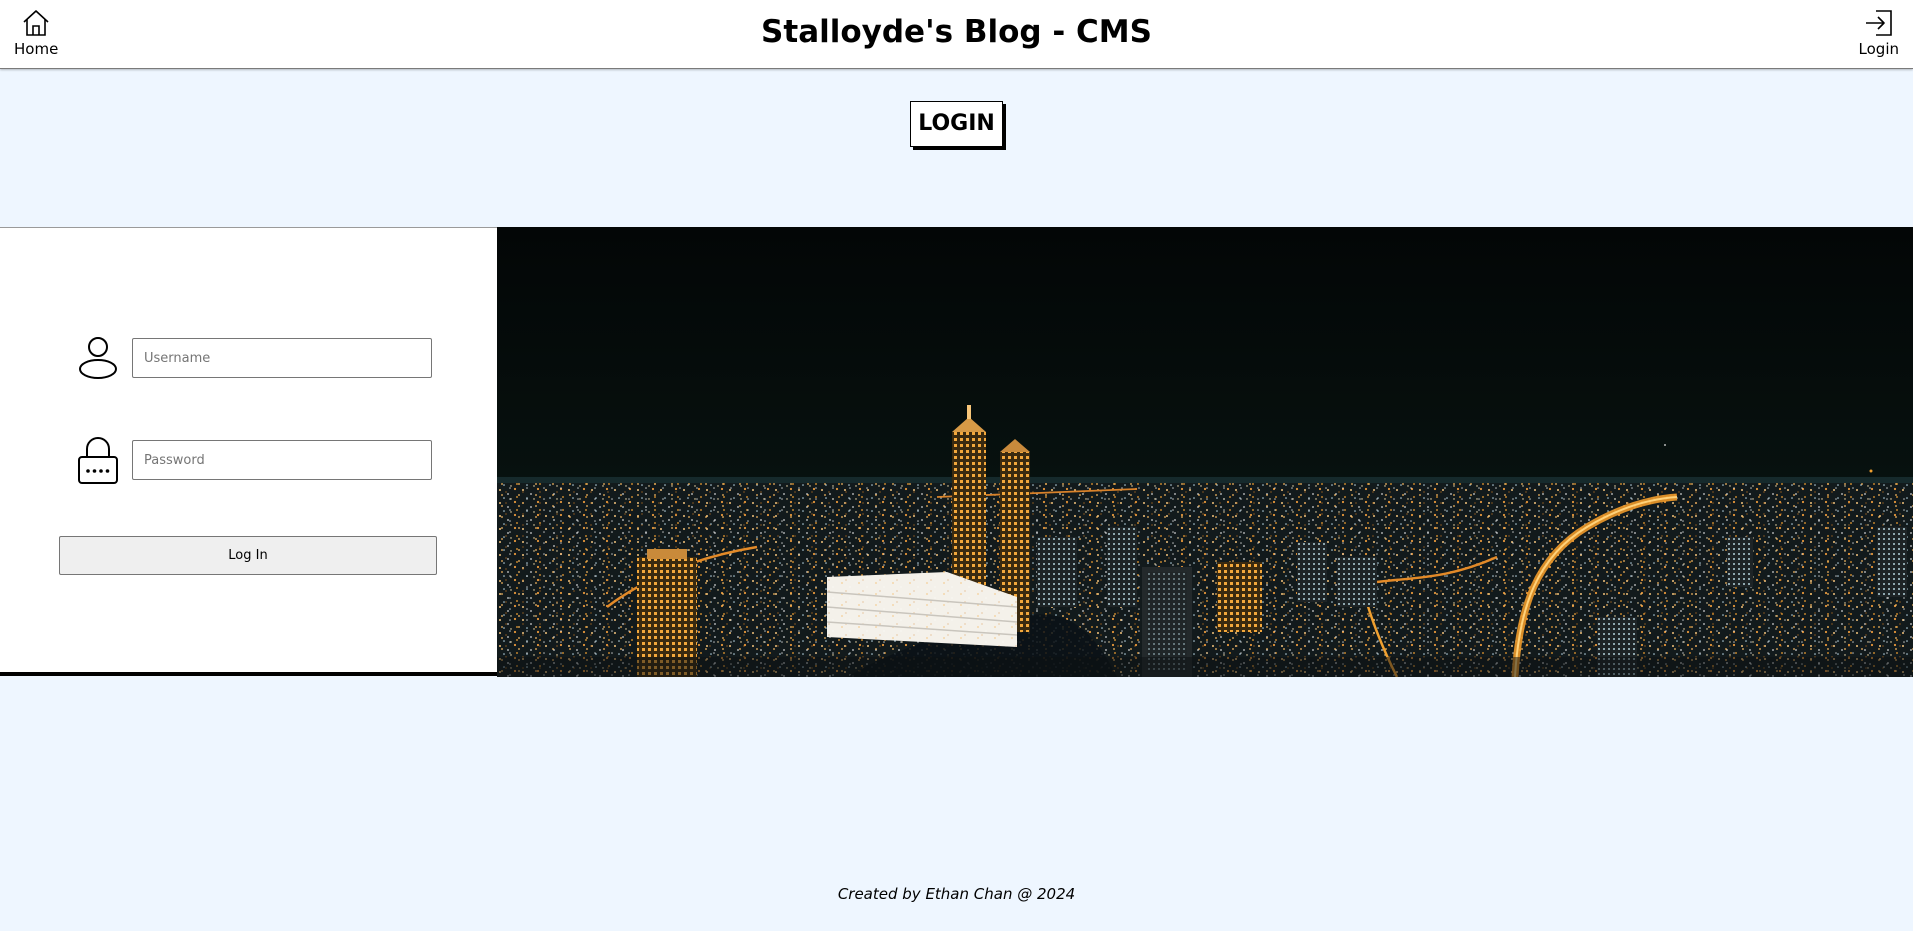 The height and width of the screenshot is (931, 1913). I want to click on page-heading-container: LOGIN, so click(956, 124).